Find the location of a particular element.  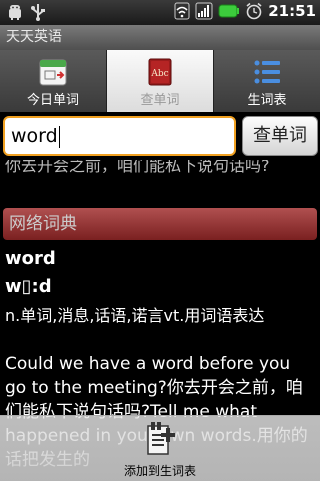

search-input: word is located at coordinates (119, 136).